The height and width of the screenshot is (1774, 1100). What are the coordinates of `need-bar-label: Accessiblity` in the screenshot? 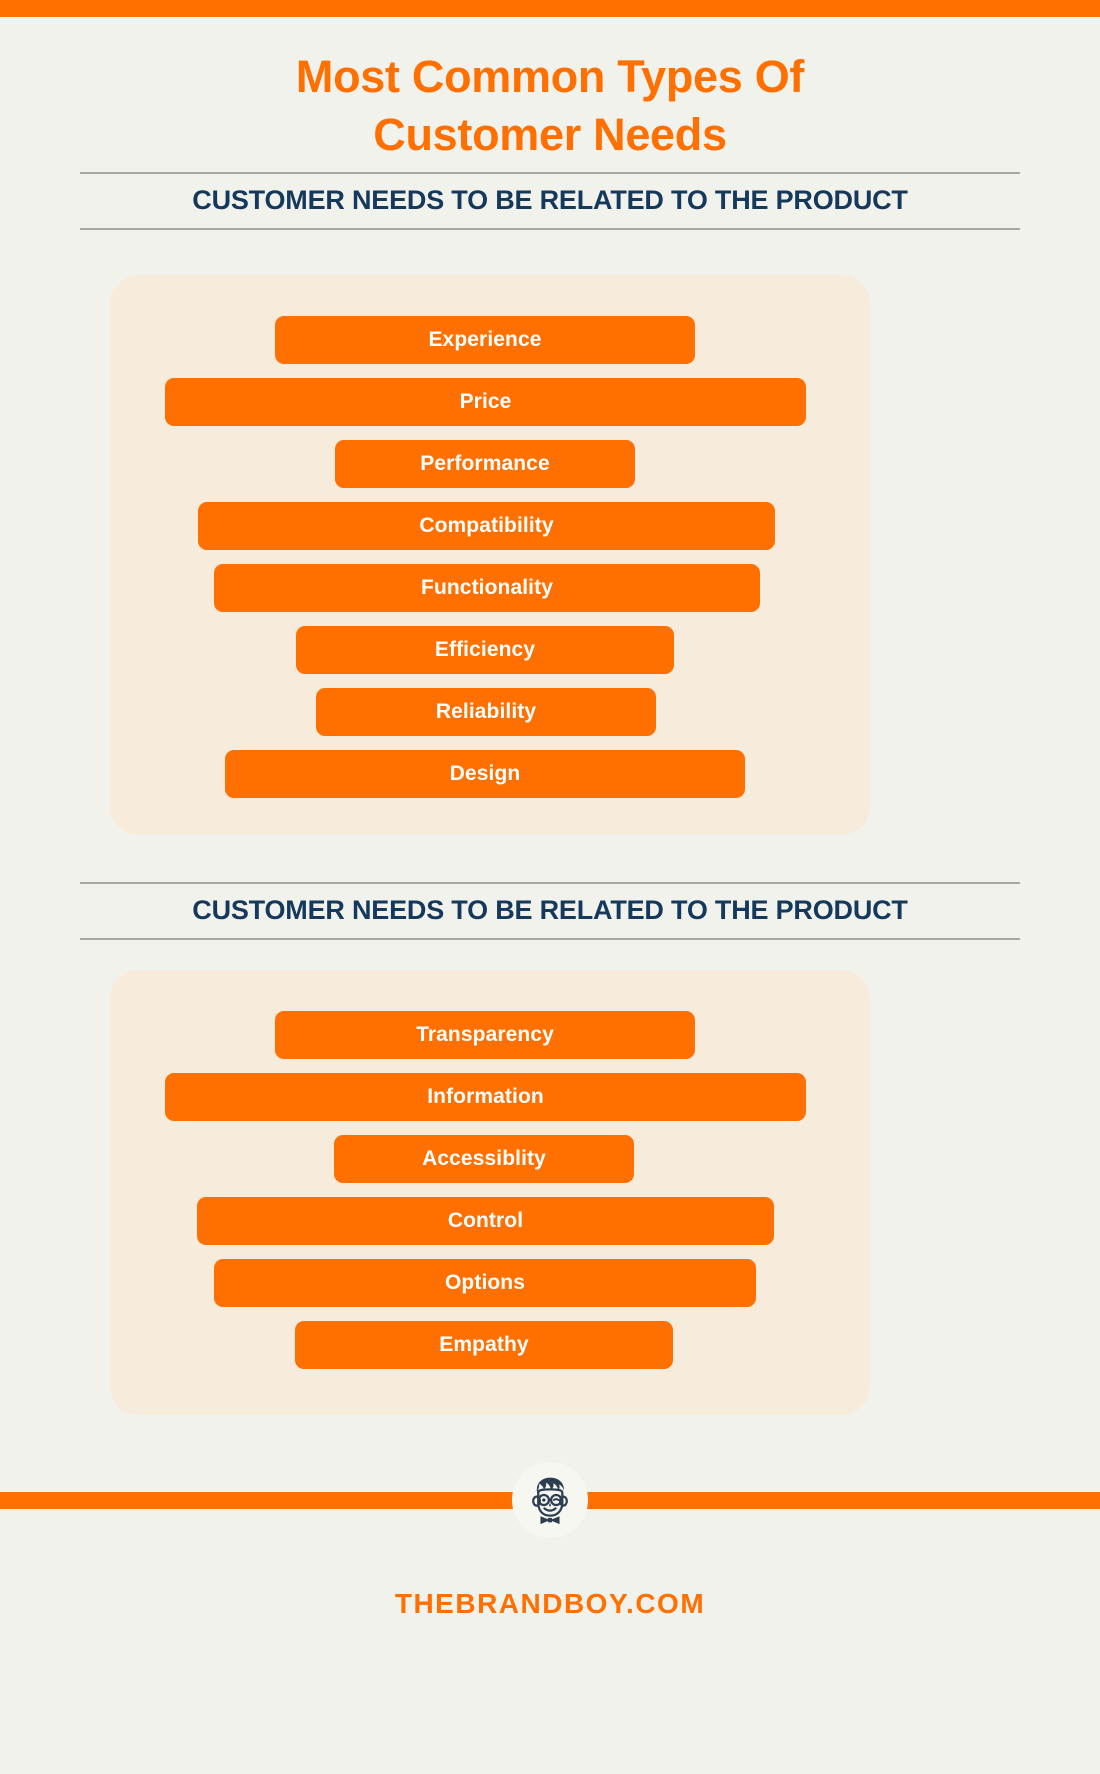 It's located at (484, 1158).